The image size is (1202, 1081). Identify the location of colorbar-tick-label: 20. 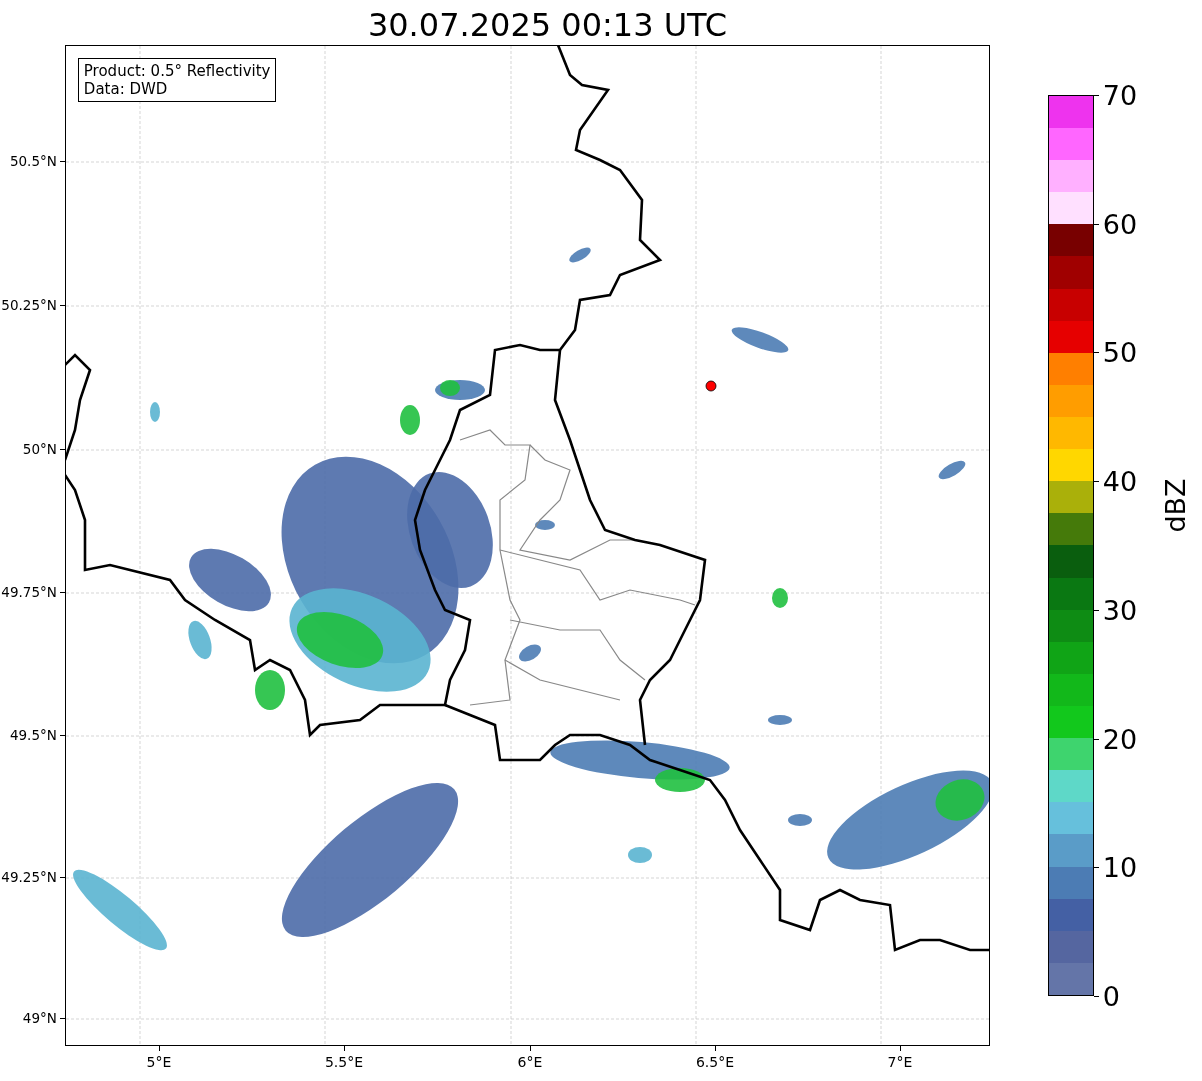
(1120, 739).